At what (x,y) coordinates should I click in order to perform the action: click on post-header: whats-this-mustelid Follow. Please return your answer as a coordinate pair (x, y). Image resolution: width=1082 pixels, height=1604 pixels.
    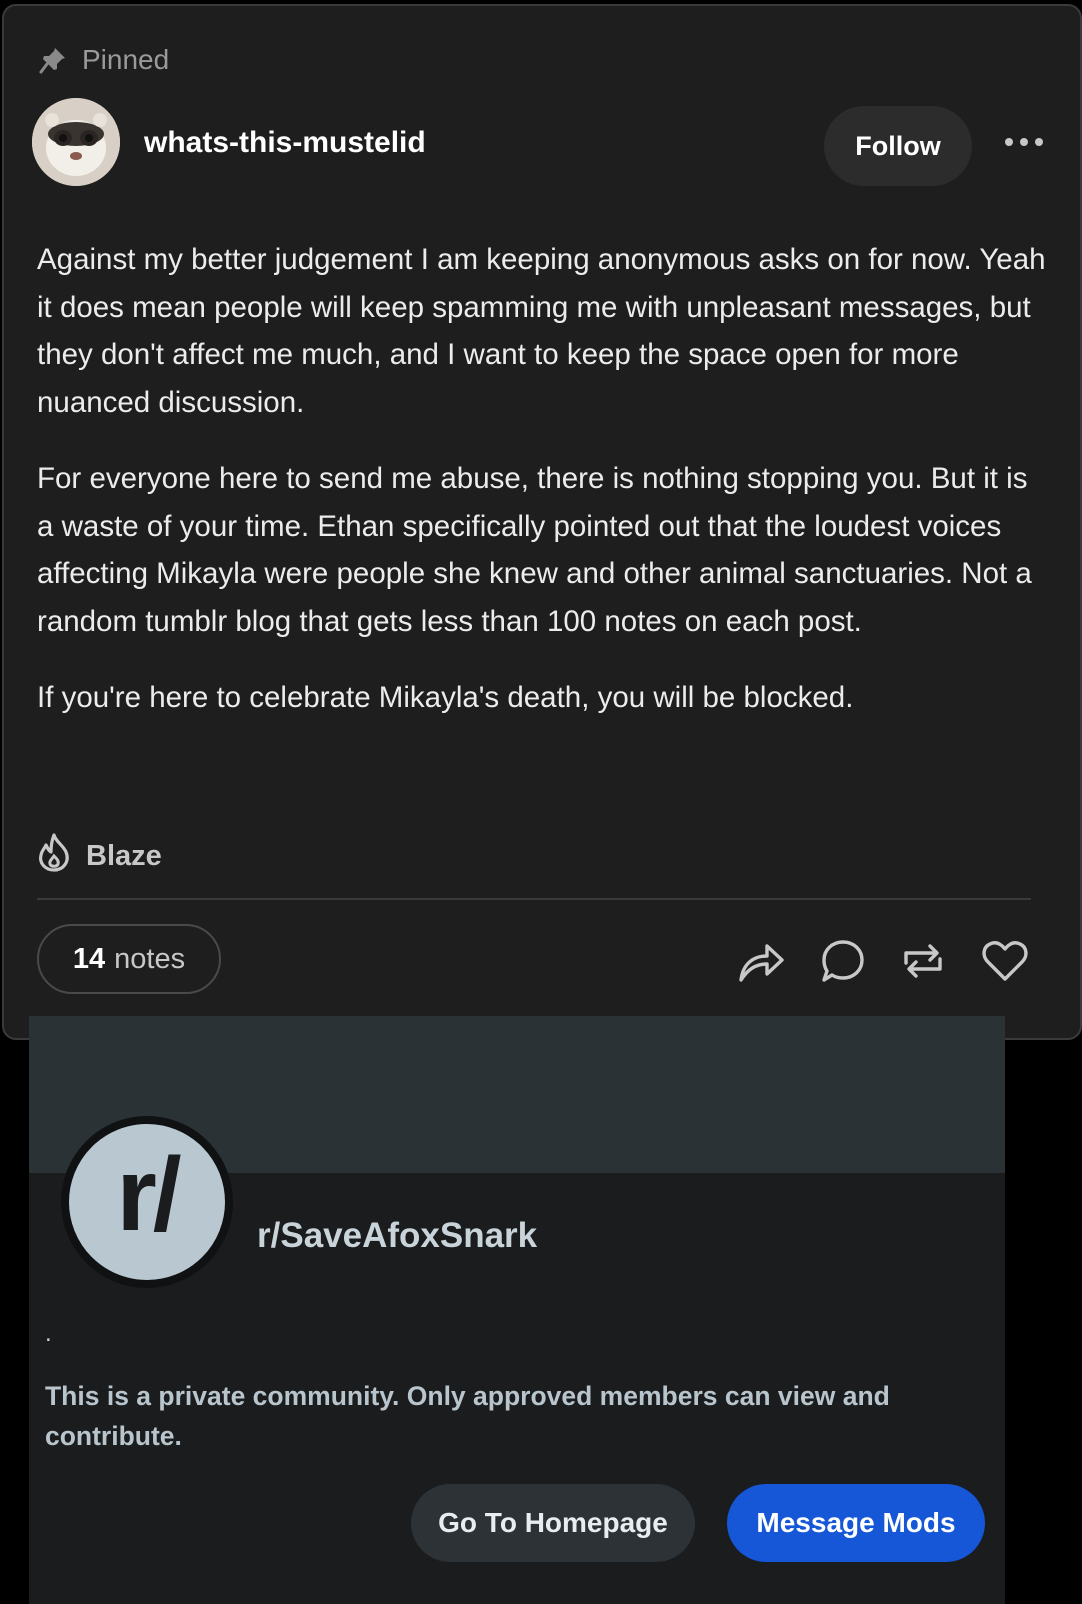
    Looking at the image, I should click on (542, 143).